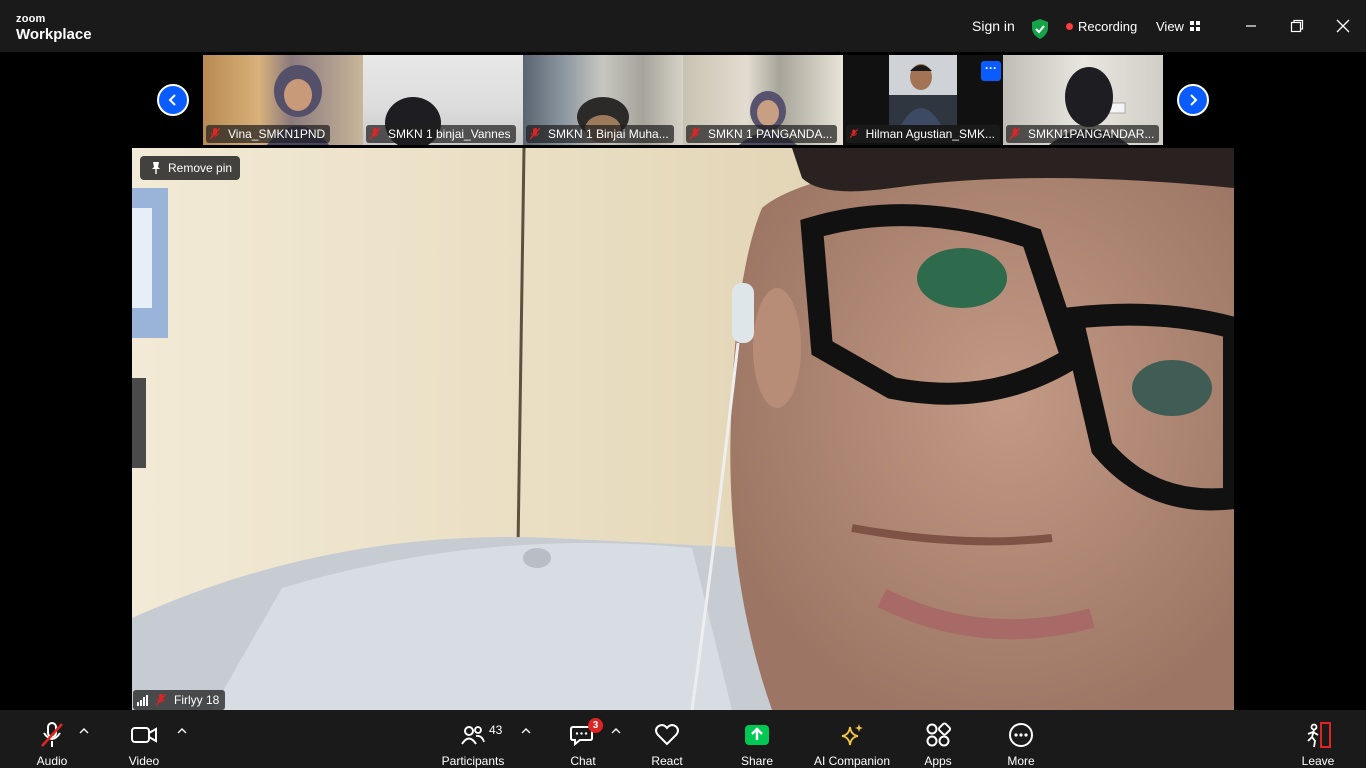 Image resolution: width=1366 pixels, height=768 pixels. Describe the element at coordinates (595, 725) in the screenshot. I see `chat-unread-badge: 3` at that location.